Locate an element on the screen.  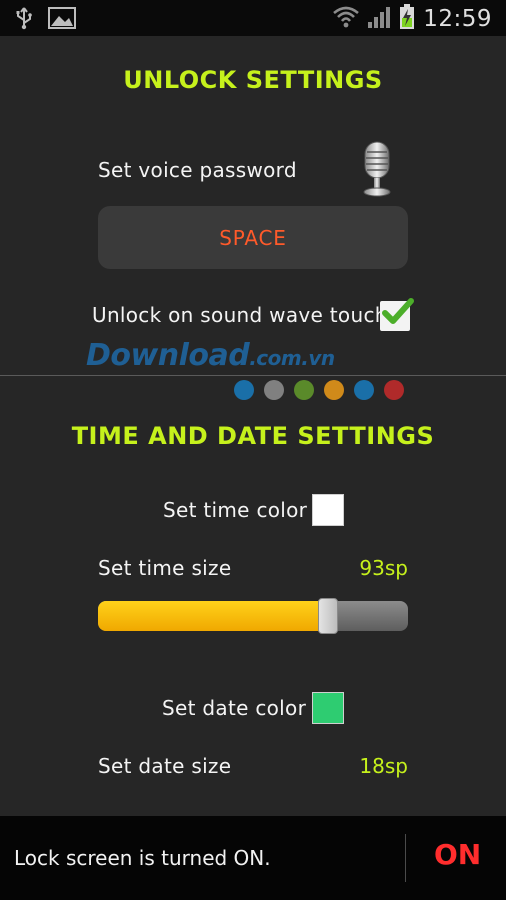
wifi-icon is located at coordinates (346, 19).